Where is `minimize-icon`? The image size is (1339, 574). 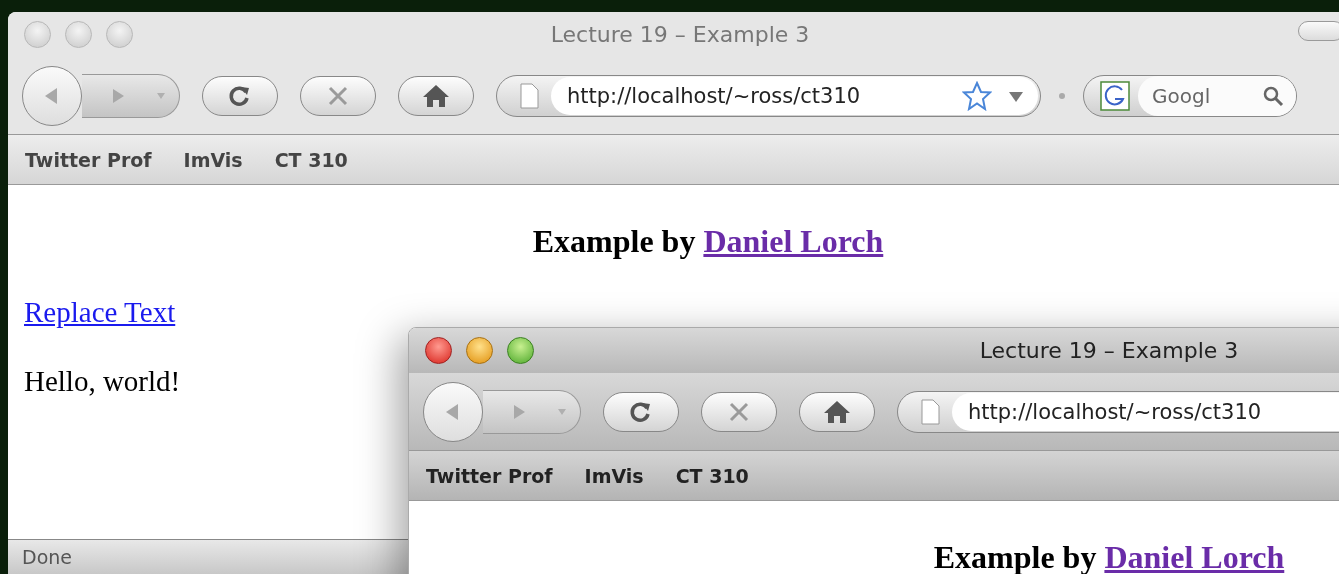 minimize-icon is located at coordinates (479, 350).